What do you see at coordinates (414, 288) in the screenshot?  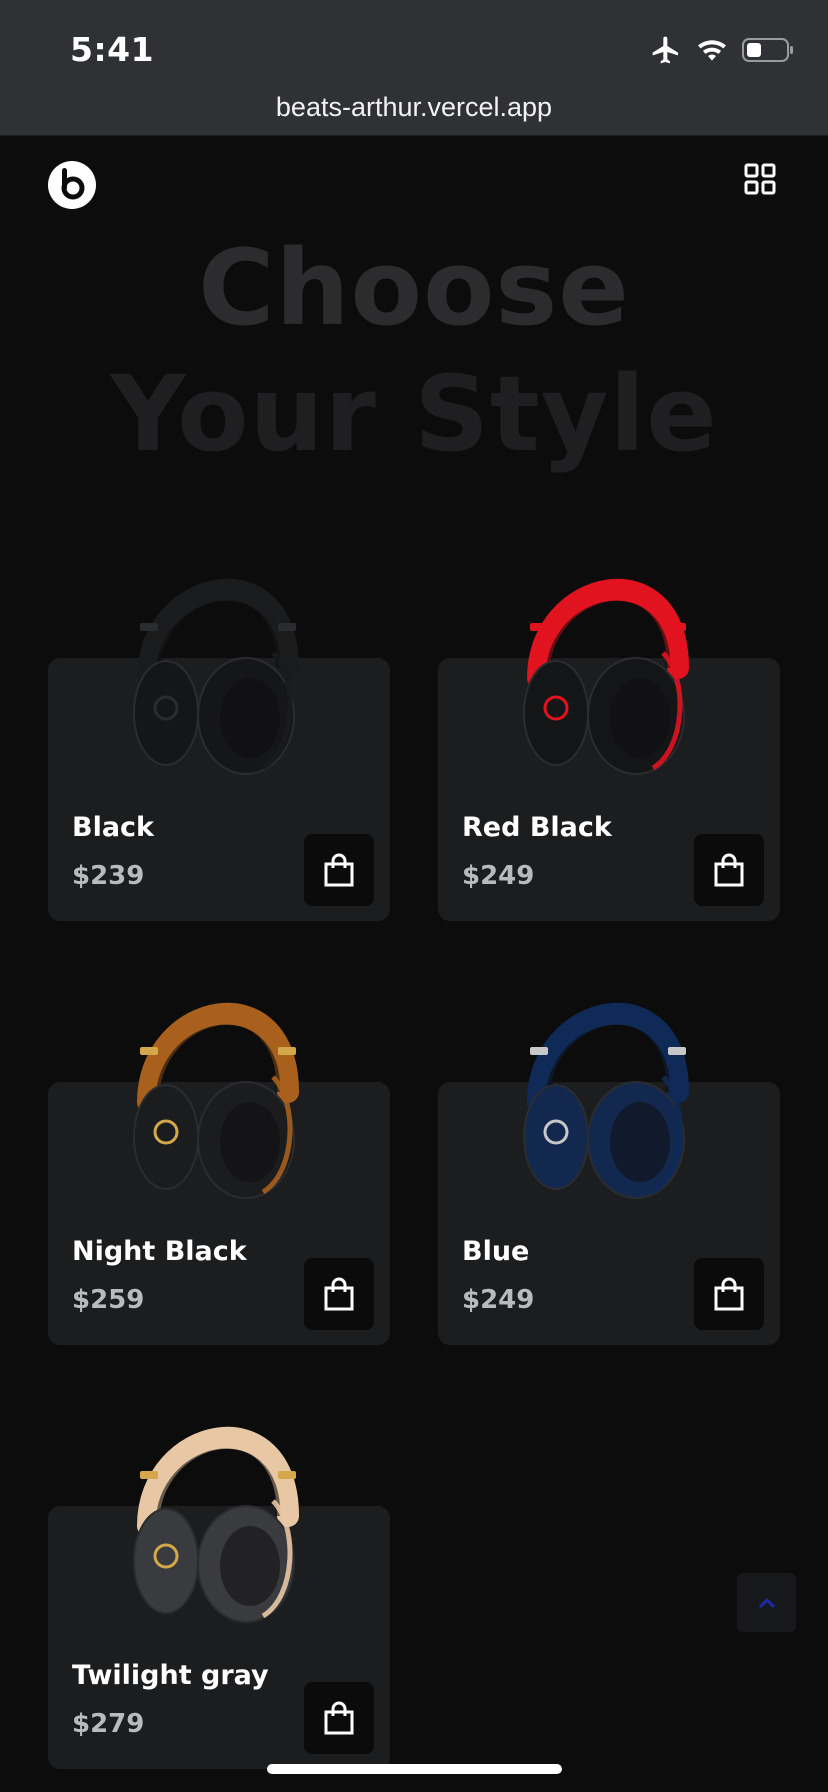 I see `hero-line-1: Choose` at bounding box center [414, 288].